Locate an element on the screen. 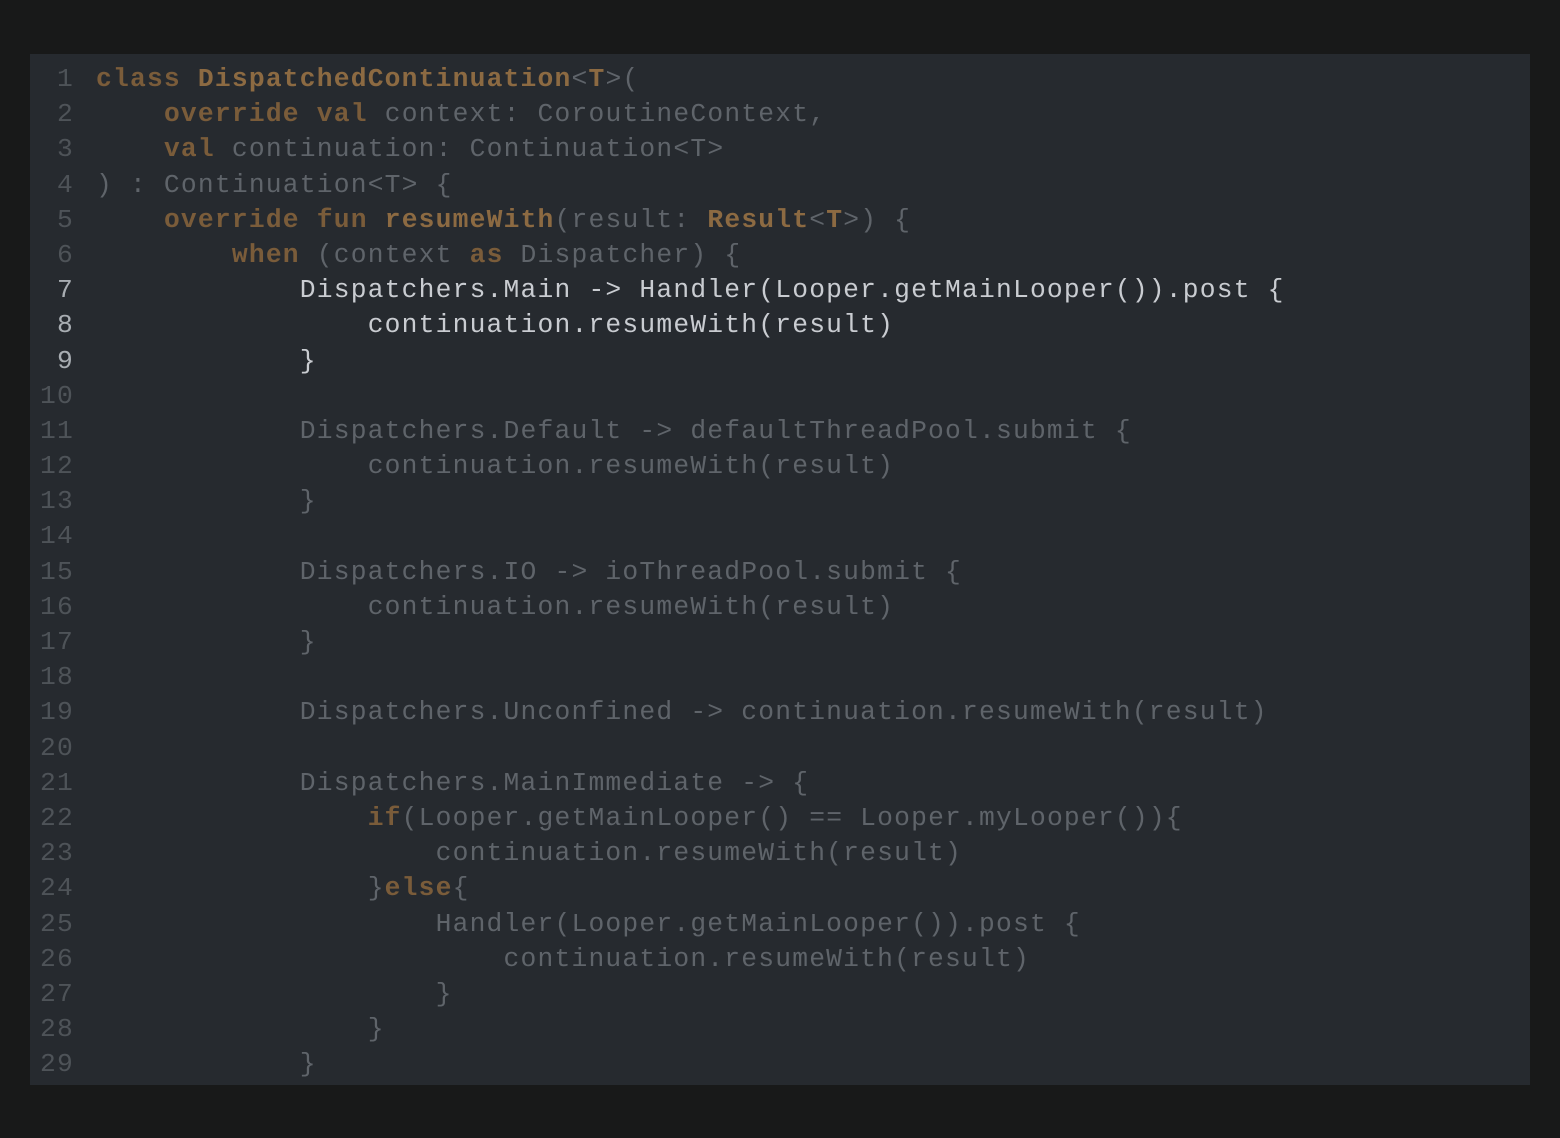 This screenshot has height=1138, width=1560. code-token: context: CoroutineContext, is located at coordinates (597, 114).